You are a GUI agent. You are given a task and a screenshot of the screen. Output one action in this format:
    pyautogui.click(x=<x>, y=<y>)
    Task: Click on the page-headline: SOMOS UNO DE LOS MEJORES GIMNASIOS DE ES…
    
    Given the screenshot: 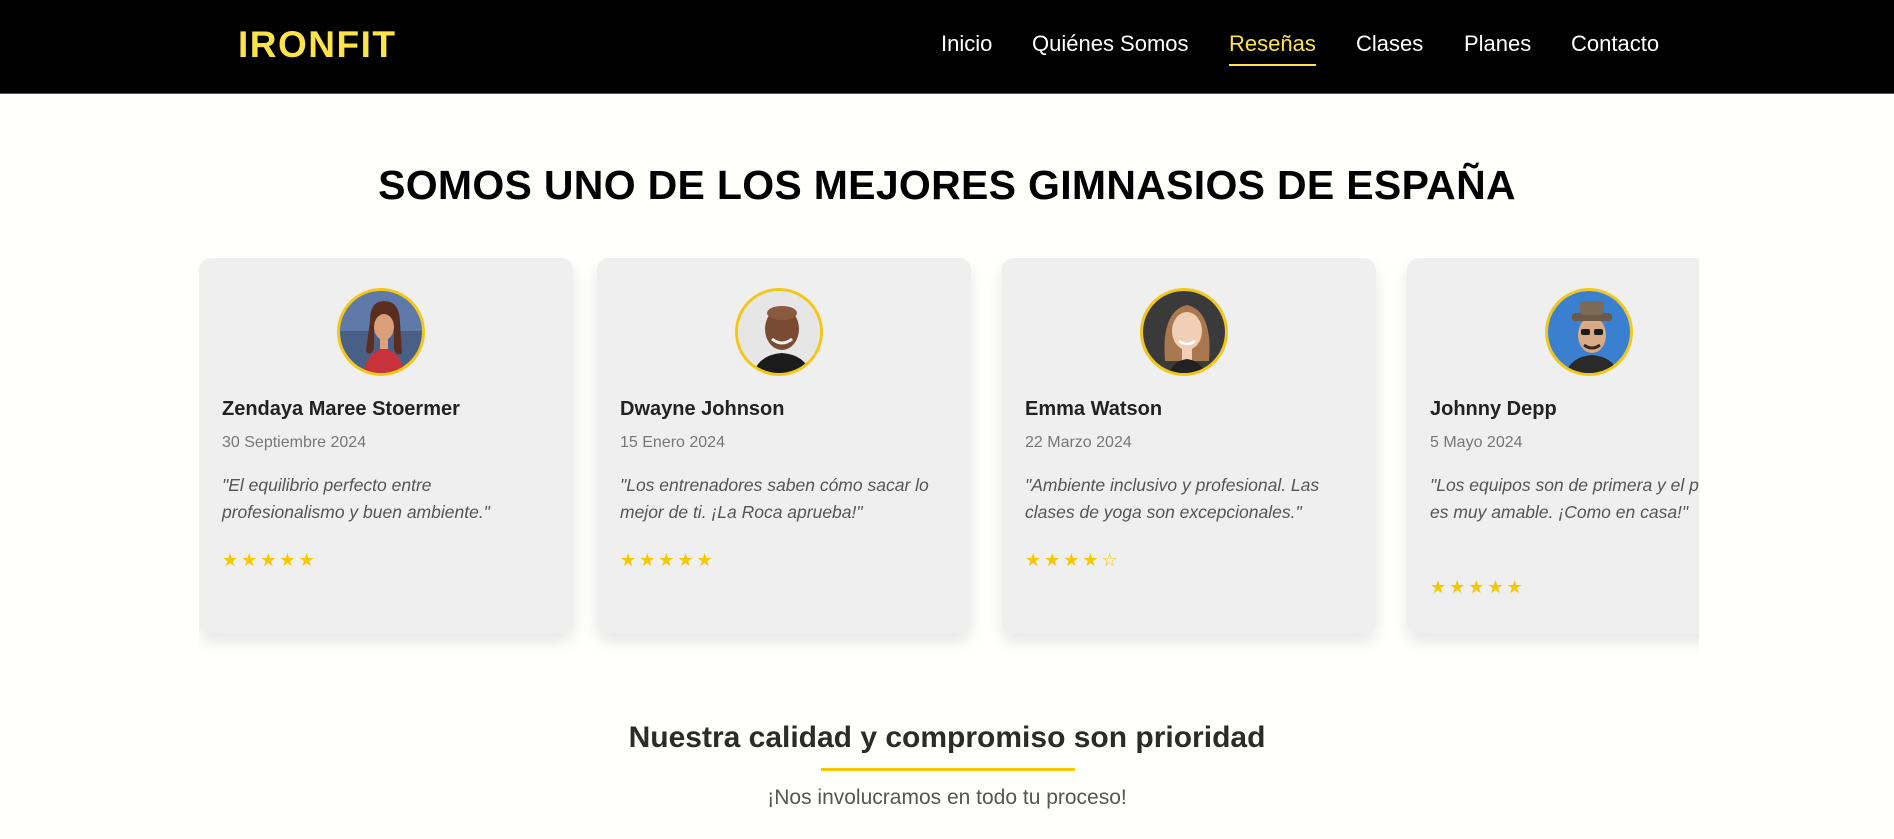 What is the action you would take?
    pyautogui.click(x=947, y=185)
    